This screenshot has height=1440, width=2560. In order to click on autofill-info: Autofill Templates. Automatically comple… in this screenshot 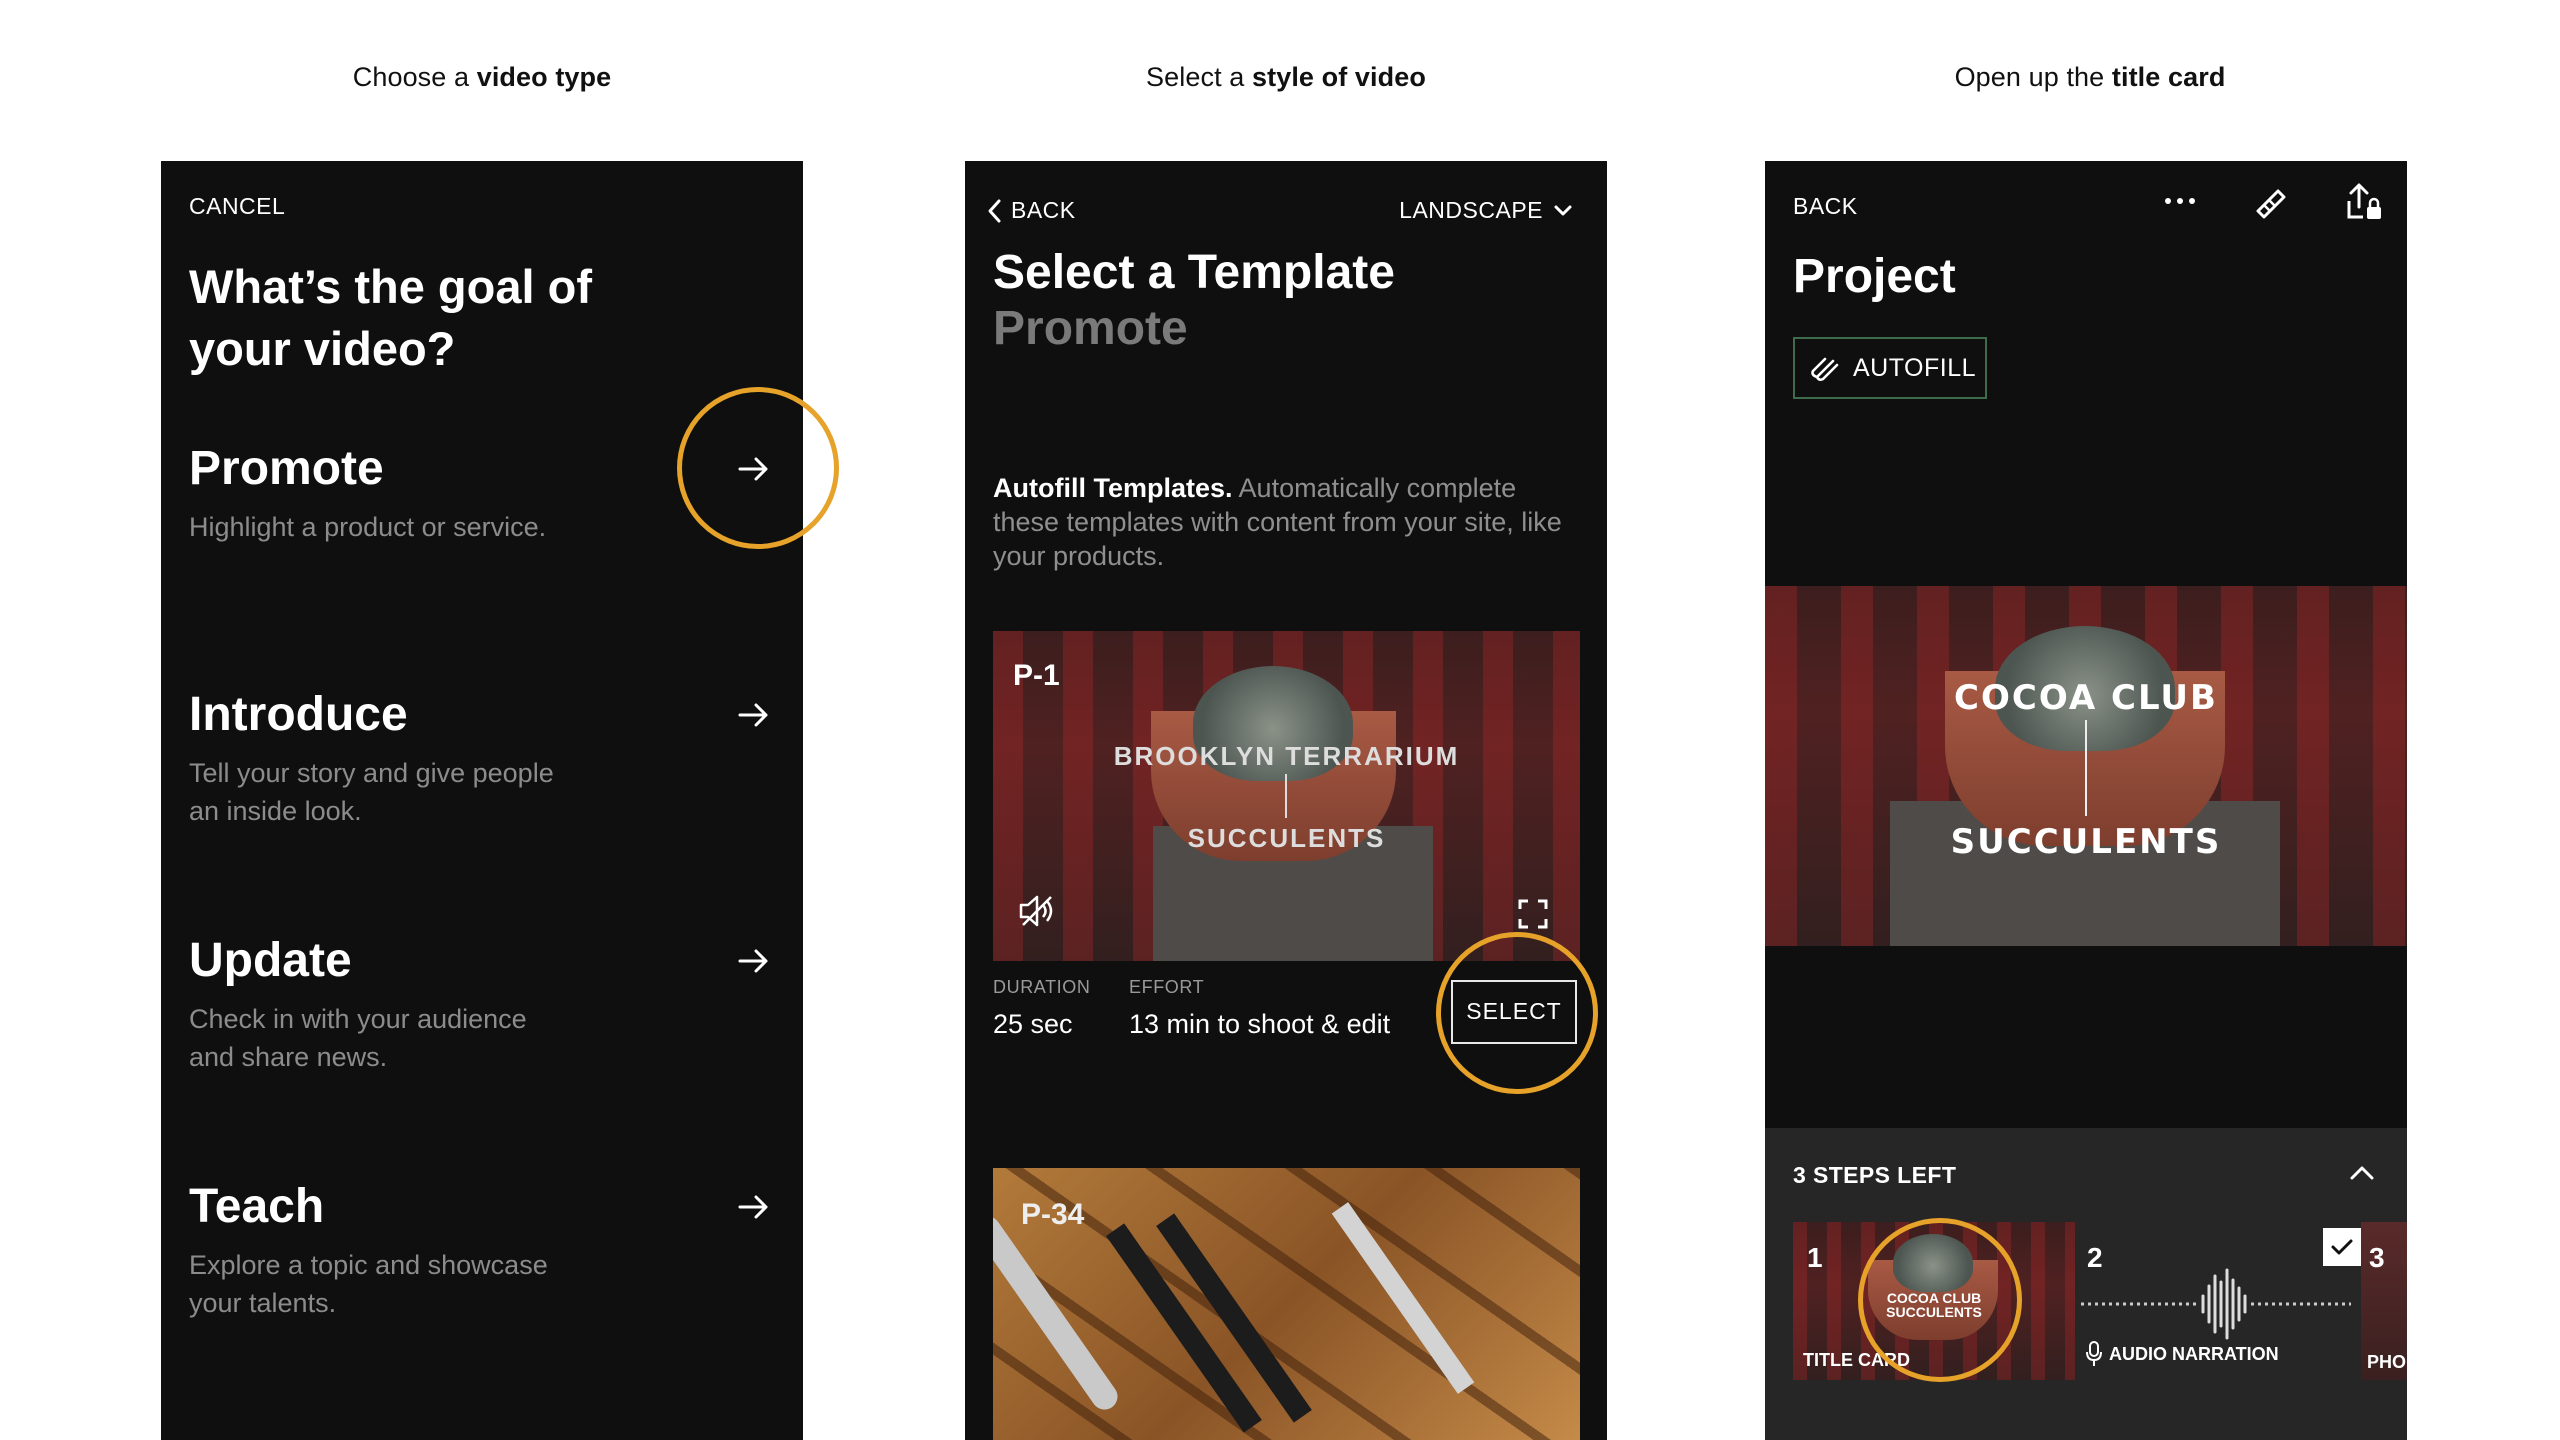, I will do `click(1288, 522)`.